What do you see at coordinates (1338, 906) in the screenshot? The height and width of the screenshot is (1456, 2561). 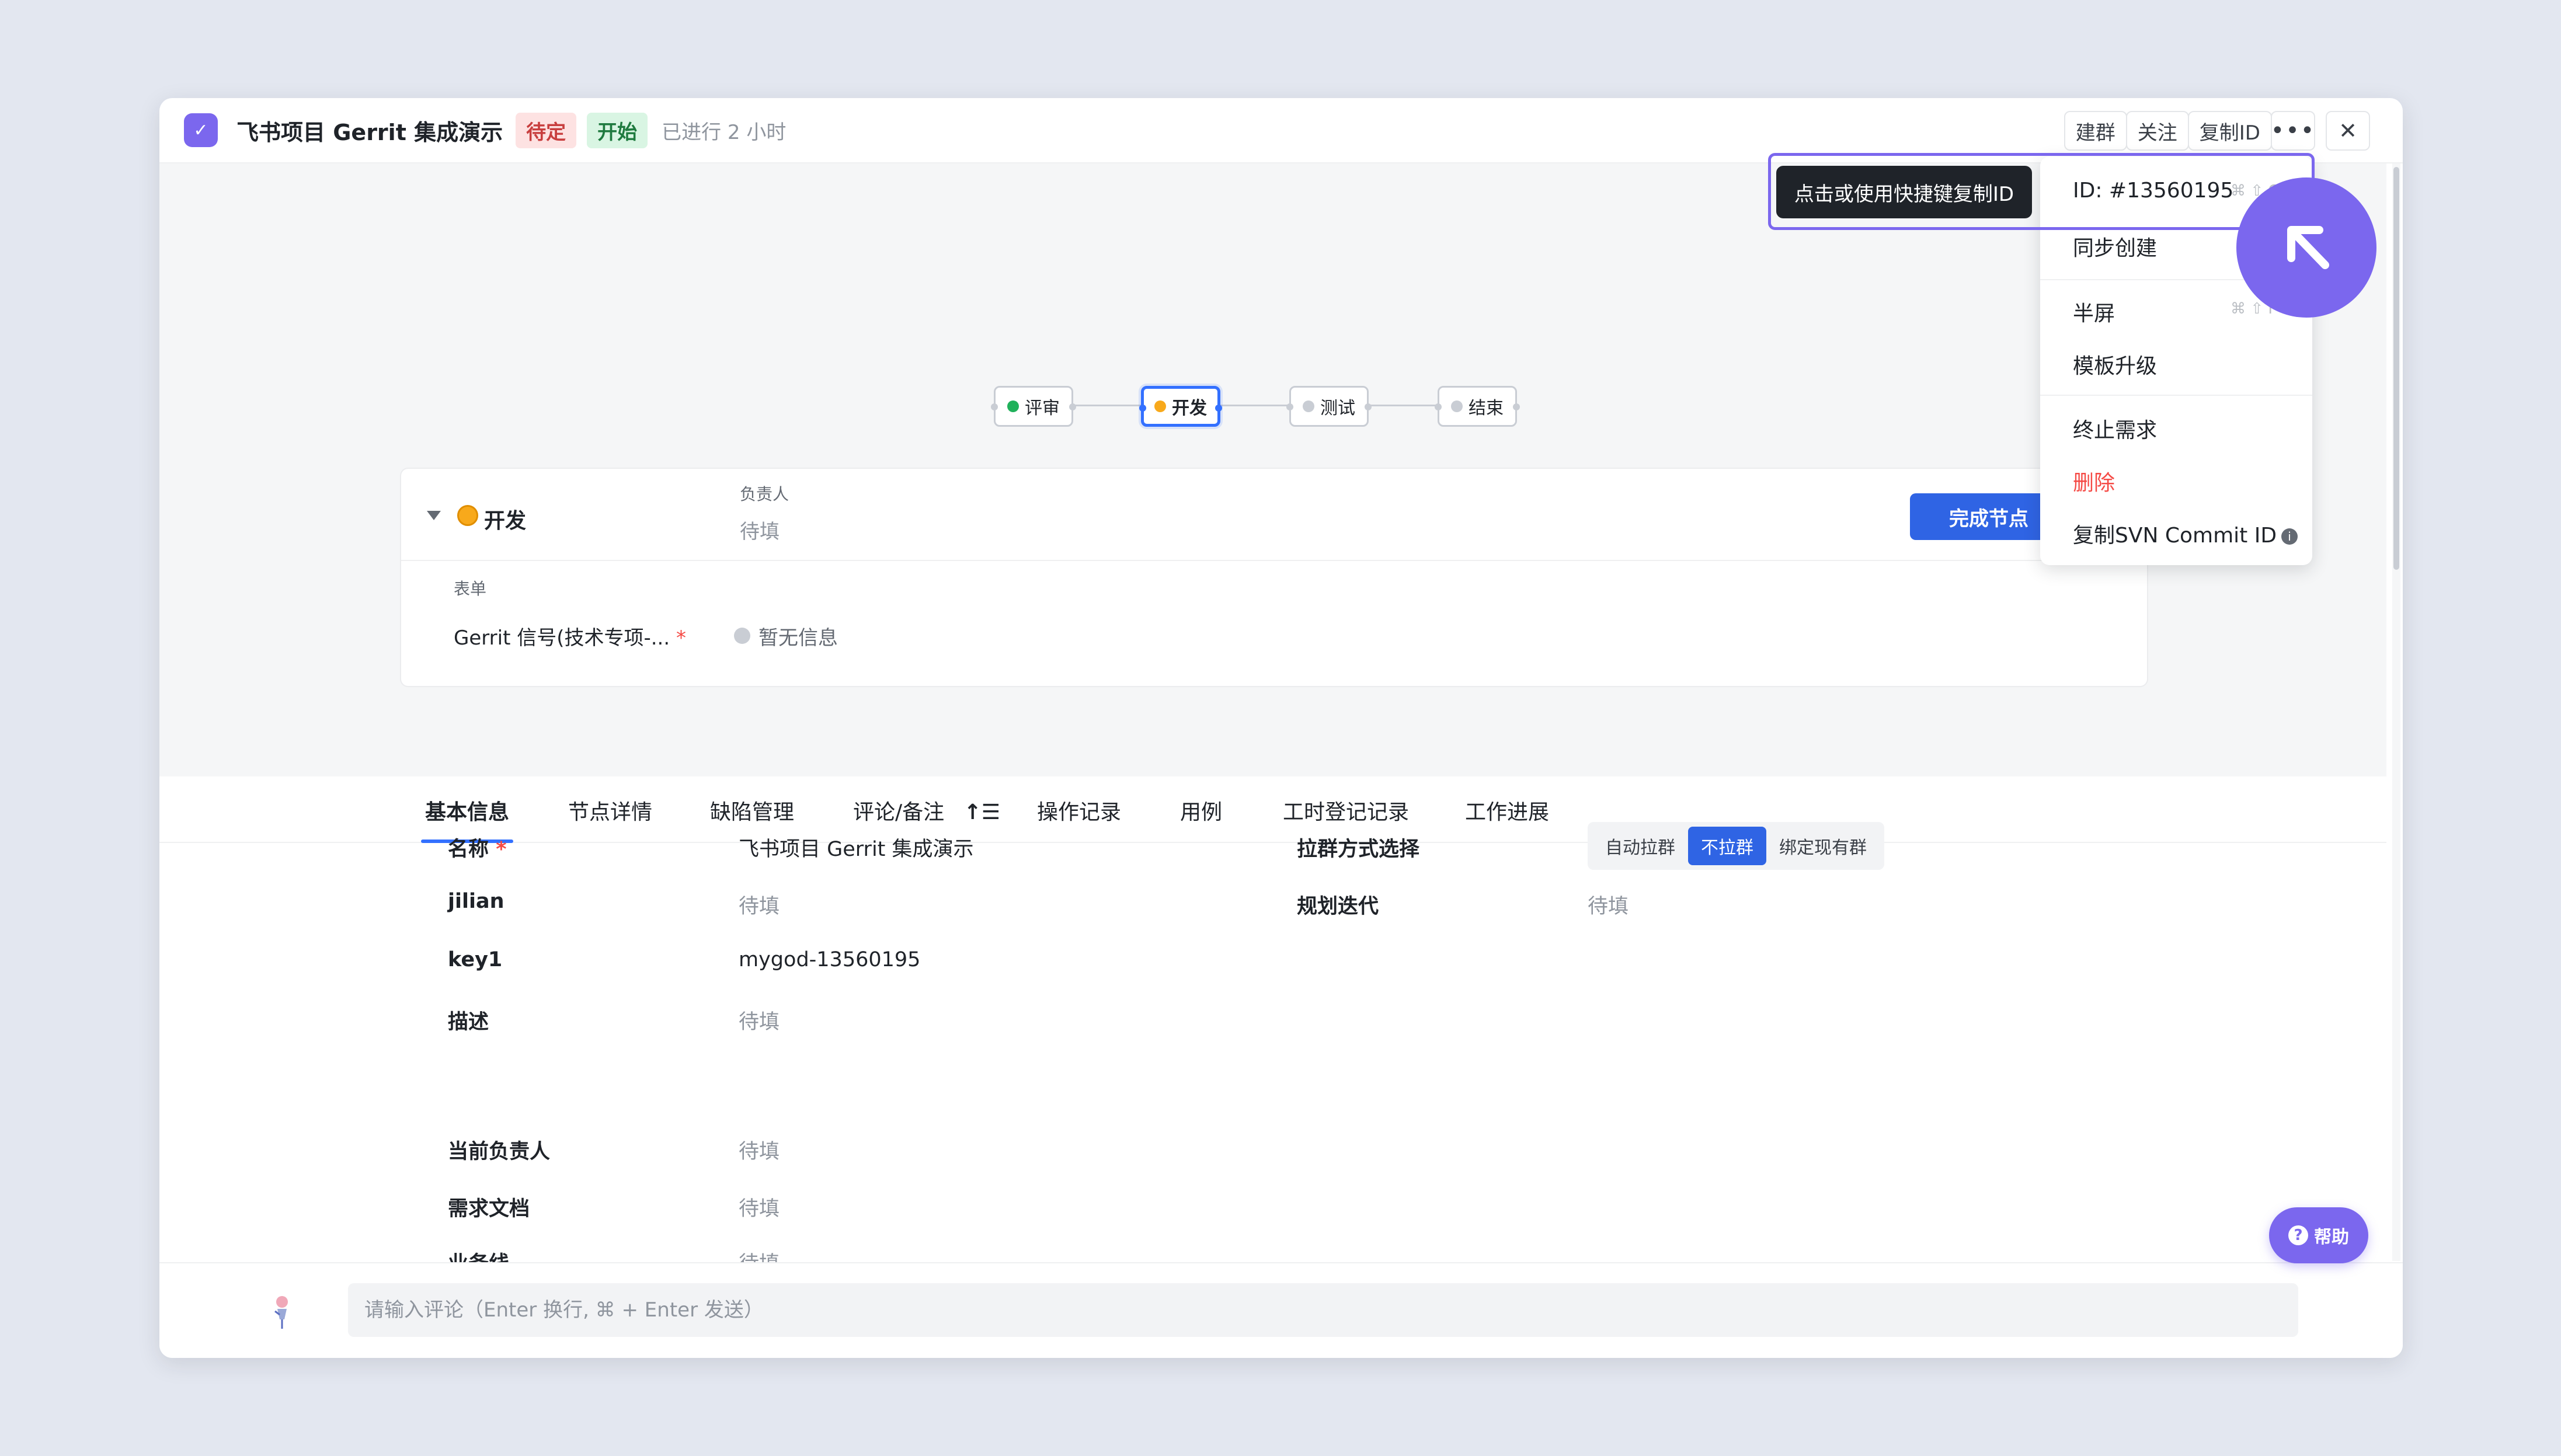 I see `field-label-iteration: 规划迭代` at bounding box center [1338, 906].